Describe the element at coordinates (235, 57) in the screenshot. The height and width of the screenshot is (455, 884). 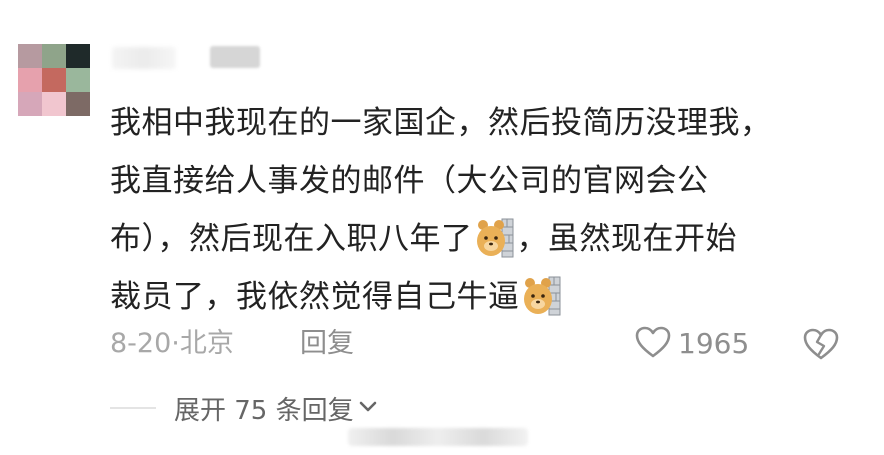
I see `user-badge-blurred` at that location.